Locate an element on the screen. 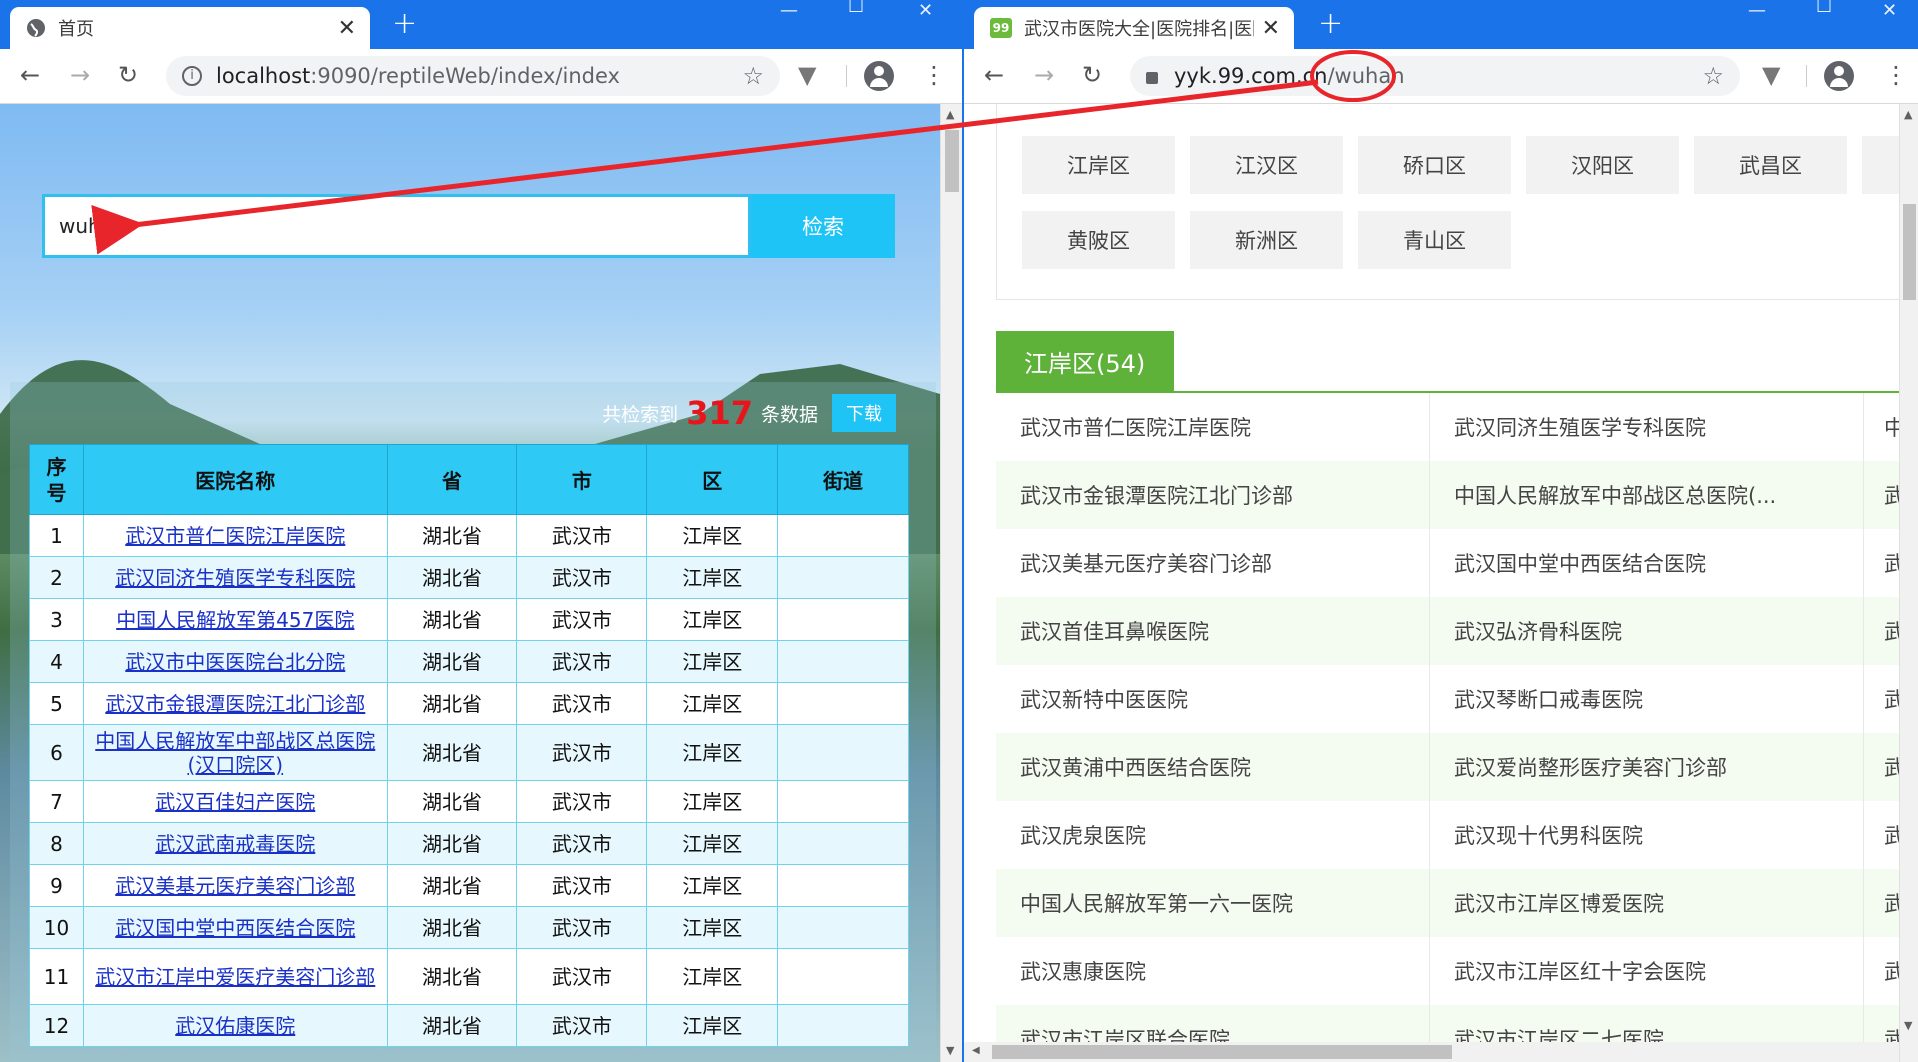 The height and width of the screenshot is (1062, 1918). table-cell: 1 is located at coordinates (56, 535).